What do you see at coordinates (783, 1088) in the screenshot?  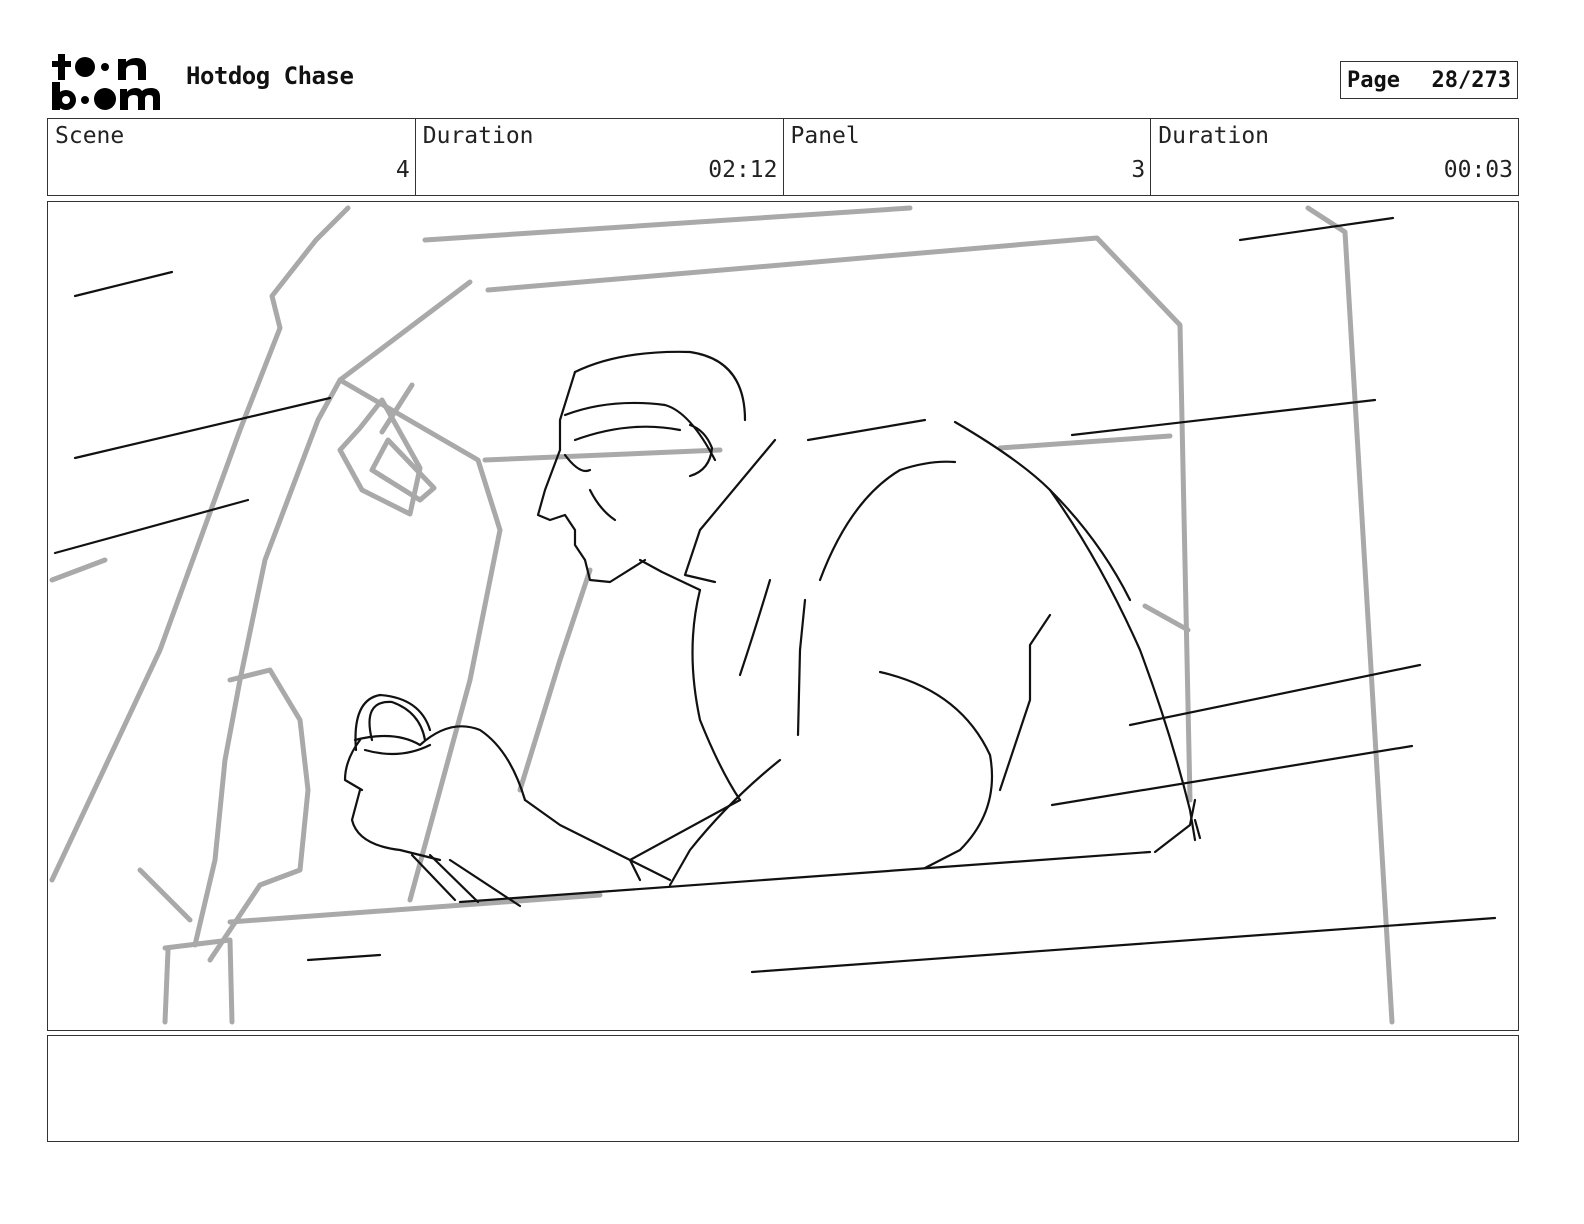 I see `panel-notes` at bounding box center [783, 1088].